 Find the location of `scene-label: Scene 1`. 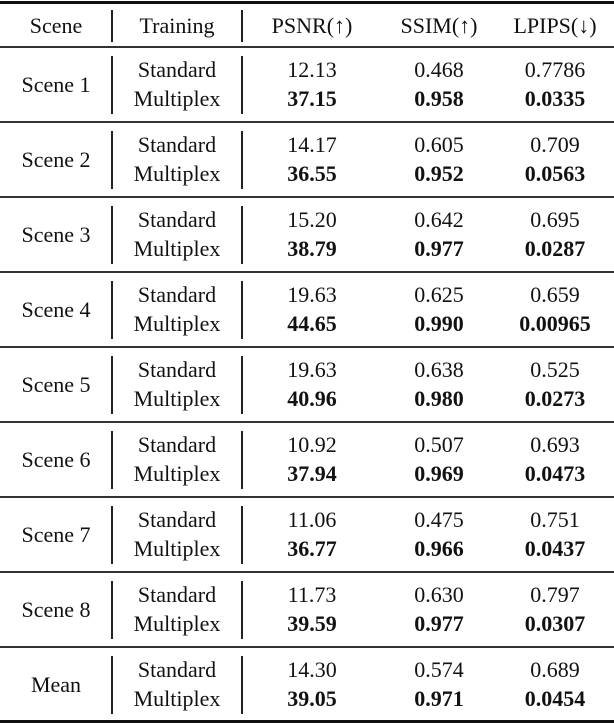

scene-label: Scene 1 is located at coordinates (56, 84).